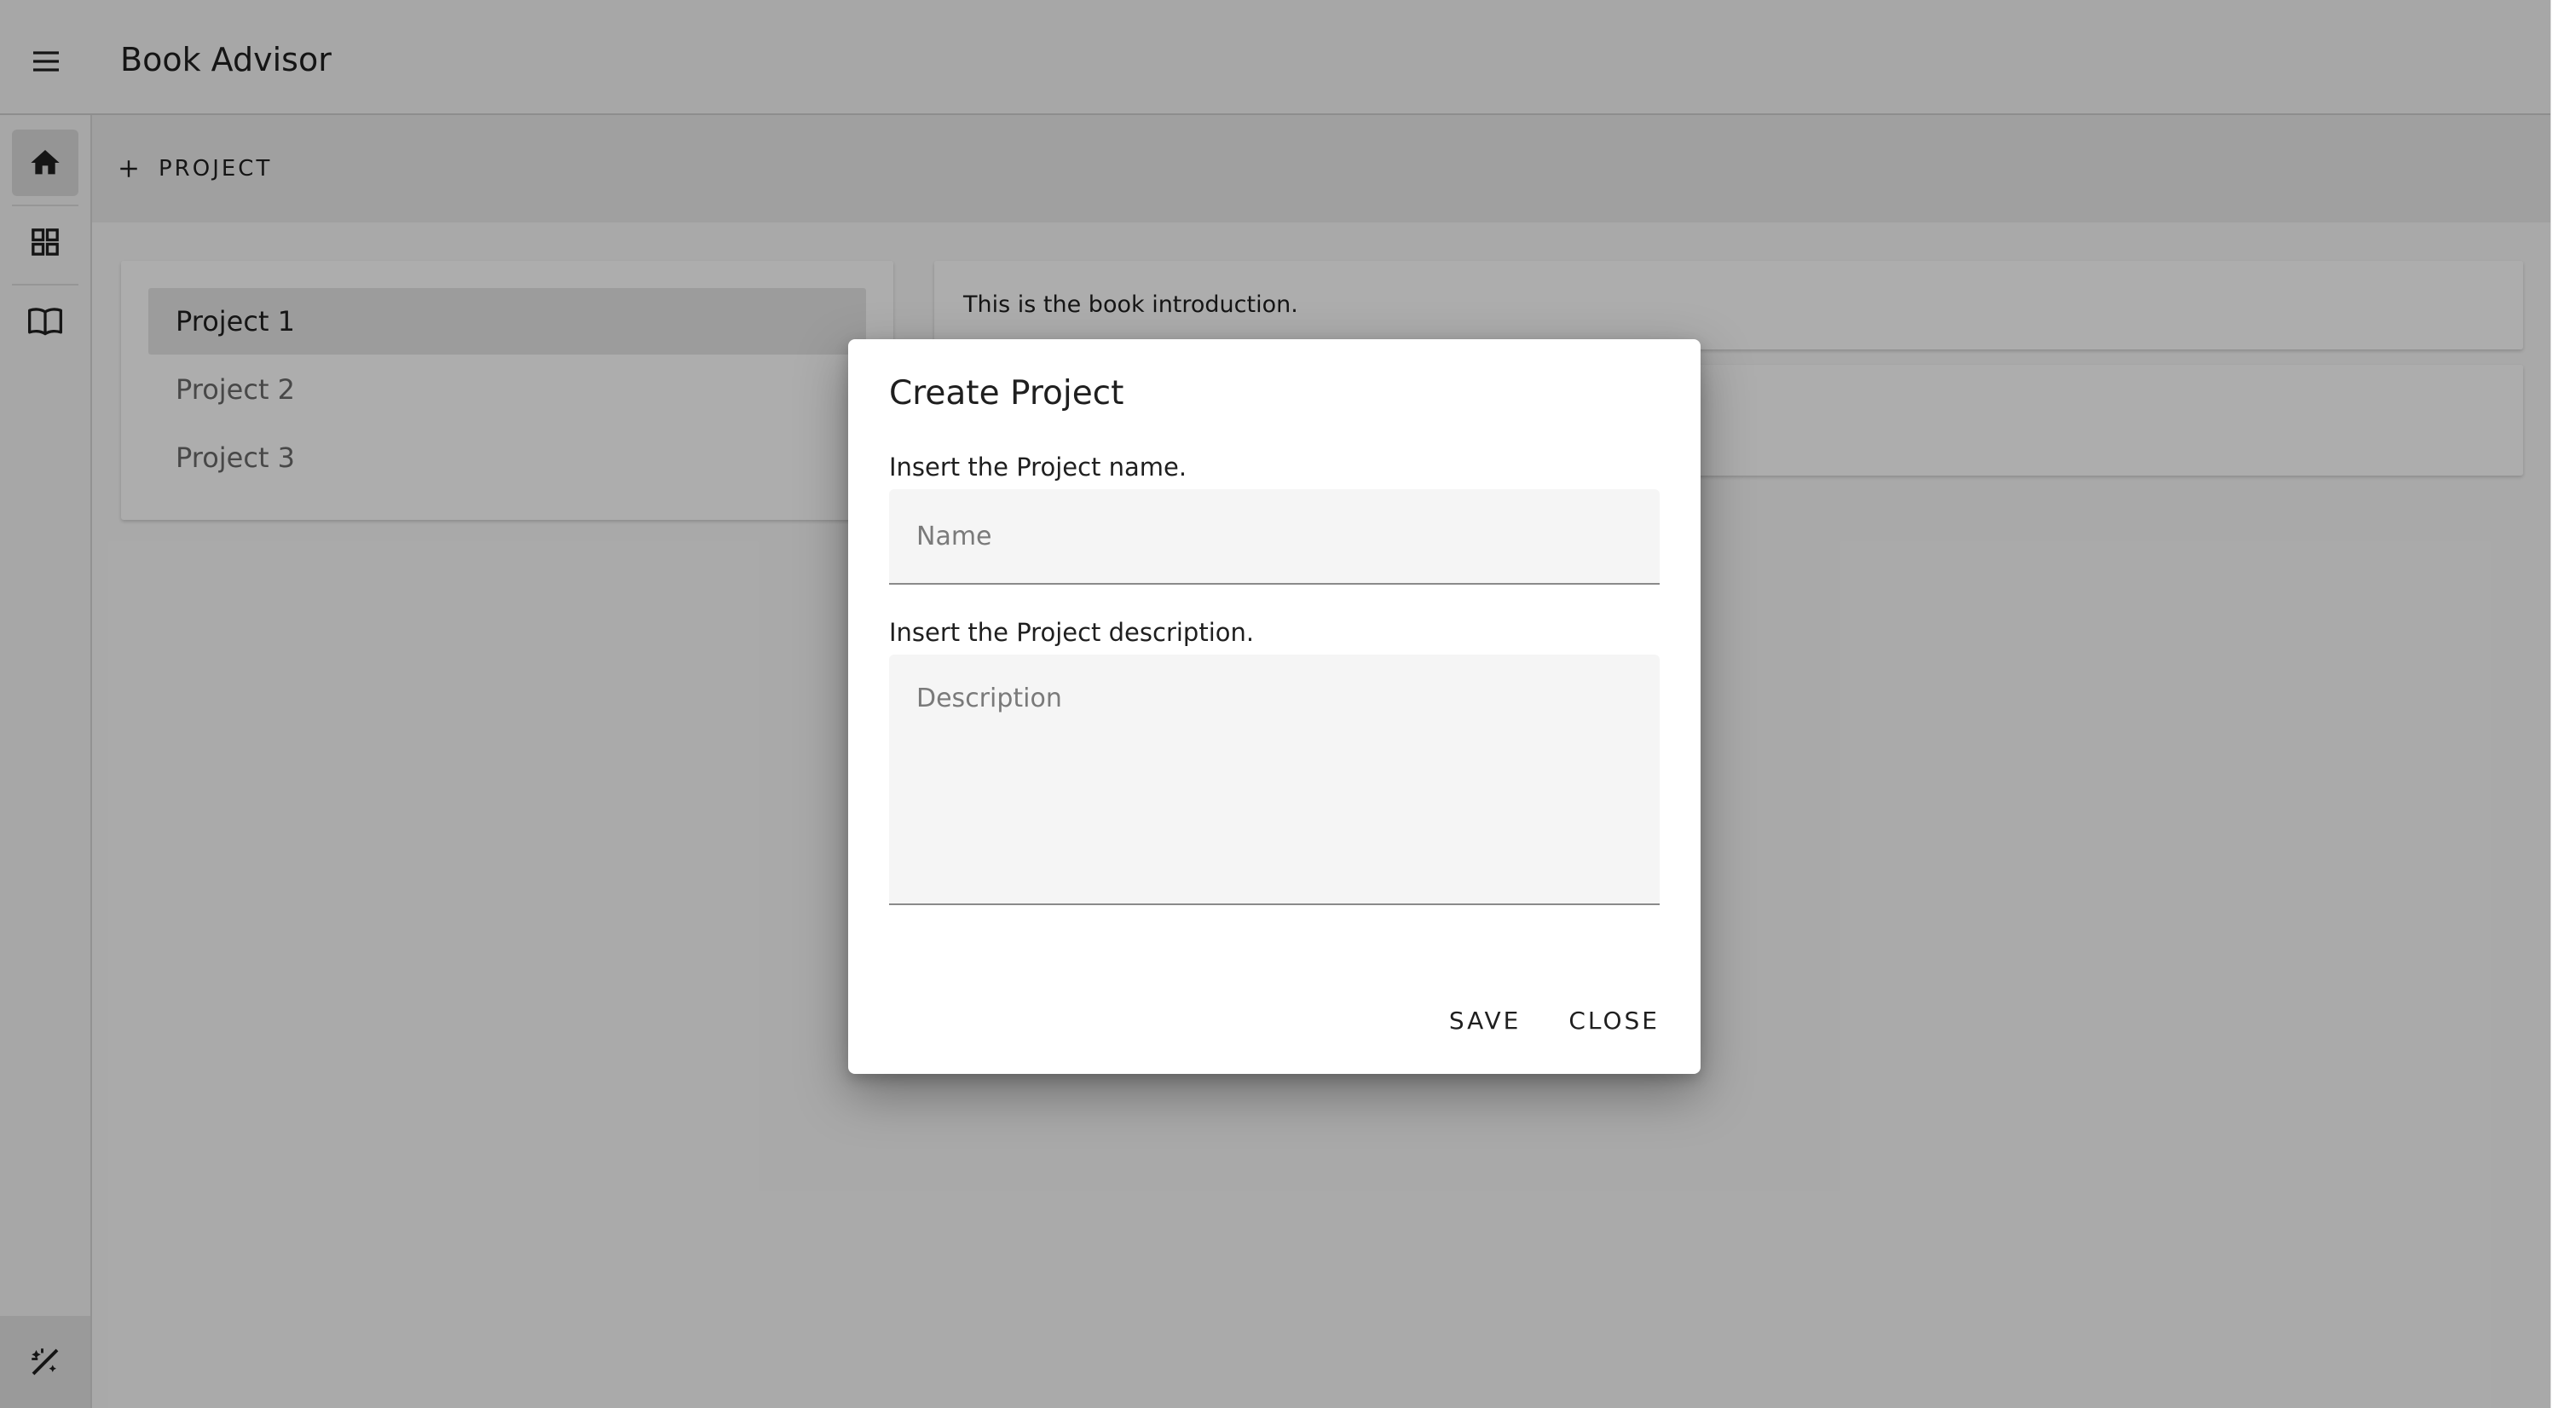 The image size is (2576, 1408). Describe the element at coordinates (1614, 1021) in the screenshot. I see `close-button: CLOSE` at that location.